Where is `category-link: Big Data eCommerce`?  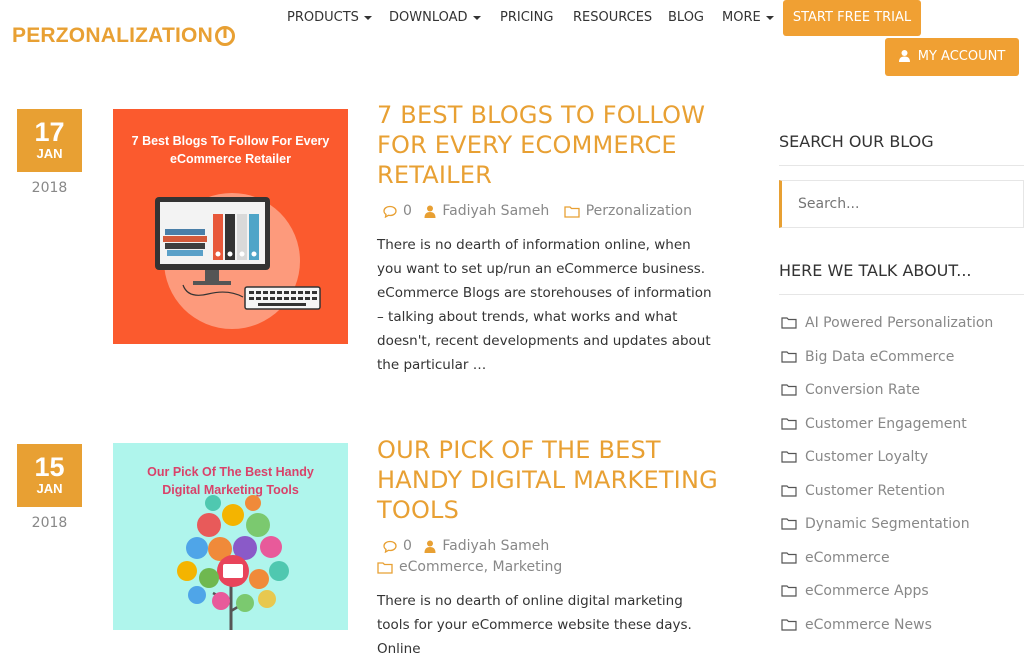 category-link: Big Data eCommerce is located at coordinates (867, 357).